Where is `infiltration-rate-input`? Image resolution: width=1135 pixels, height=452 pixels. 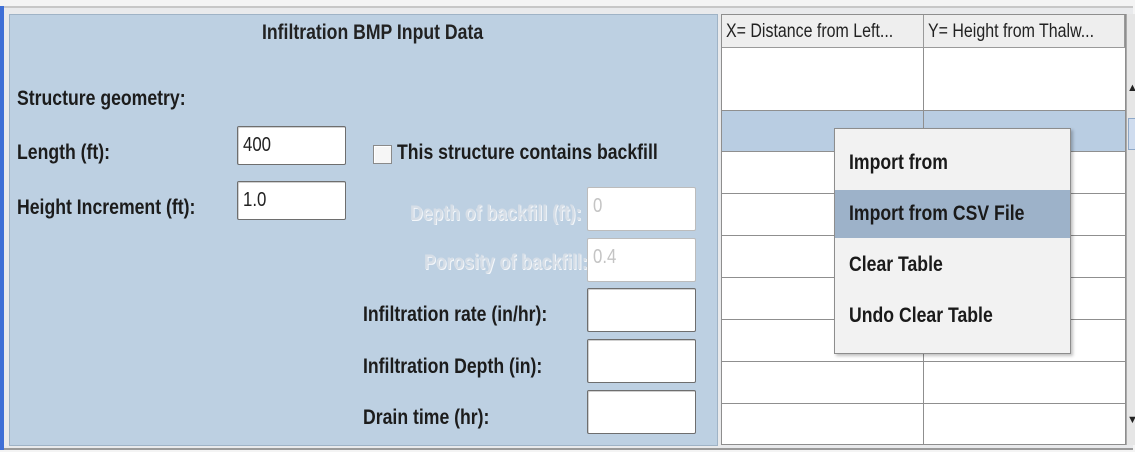
infiltration-rate-input is located at coordinates (641, 310).